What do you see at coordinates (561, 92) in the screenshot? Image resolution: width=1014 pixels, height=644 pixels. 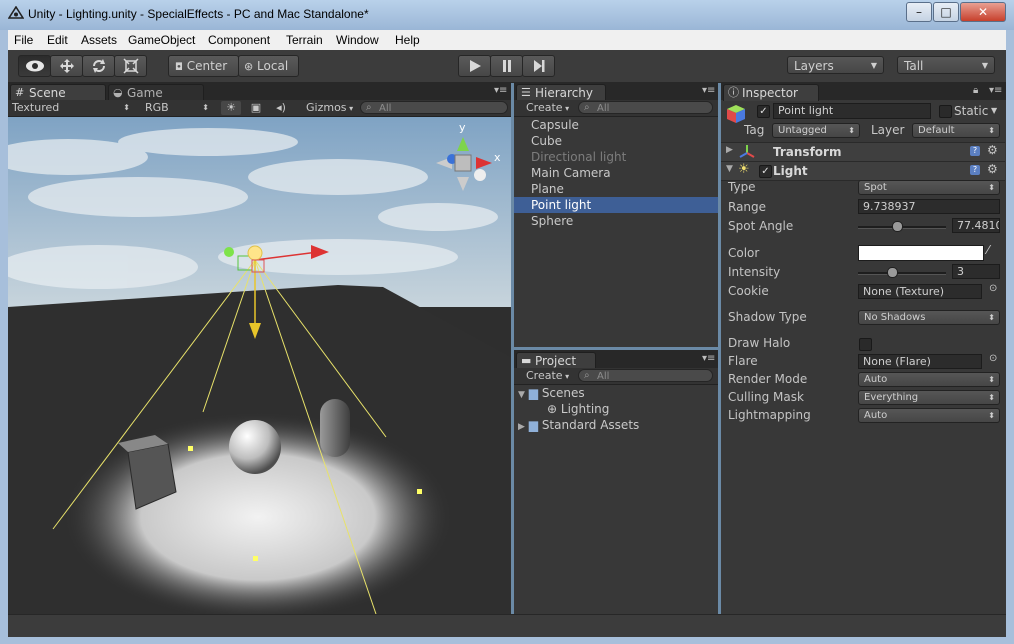 I see `tab-hierarchy: ☰ Hierarchy` at bounding box center [561, 92].